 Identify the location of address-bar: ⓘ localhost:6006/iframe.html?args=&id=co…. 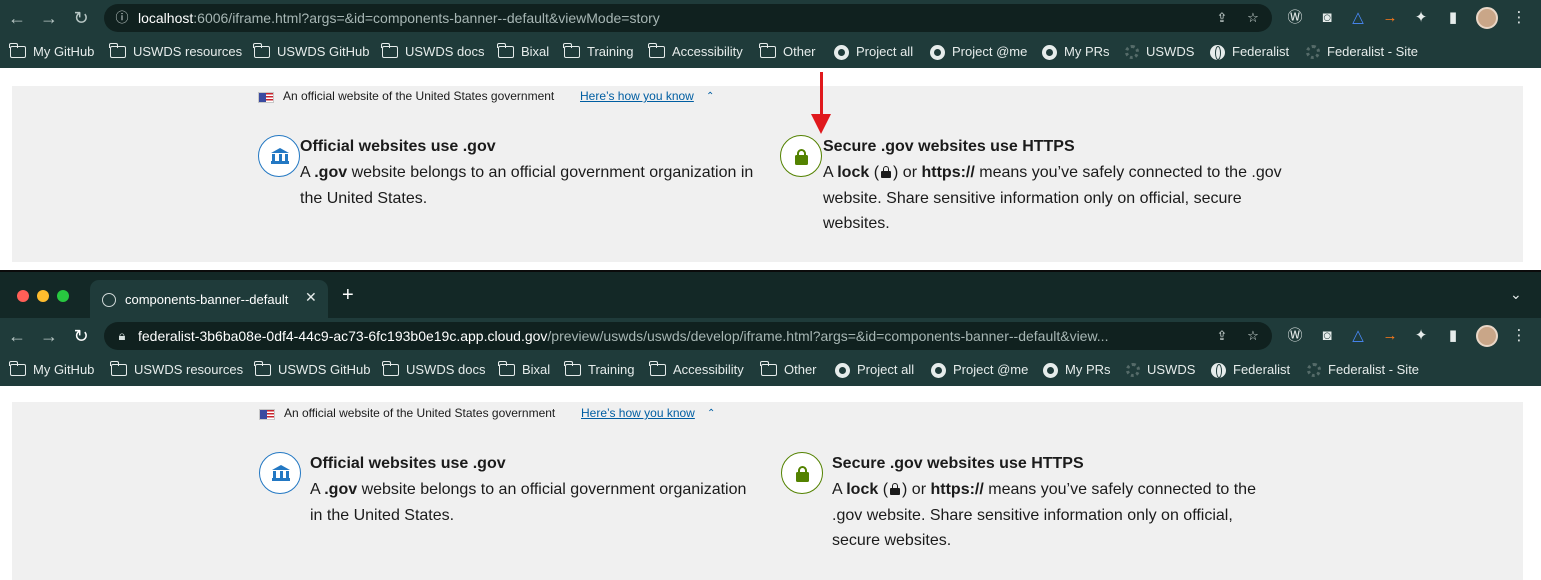
(688, 18).